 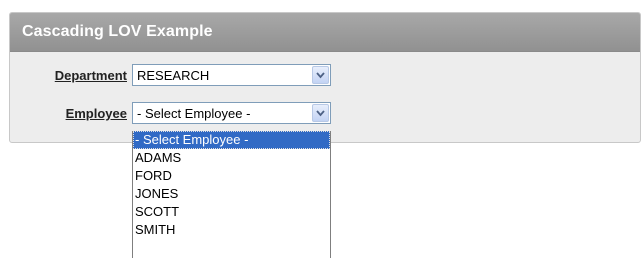 I want to click on employee-option-jones: JONES, so click(x=231, y=194).